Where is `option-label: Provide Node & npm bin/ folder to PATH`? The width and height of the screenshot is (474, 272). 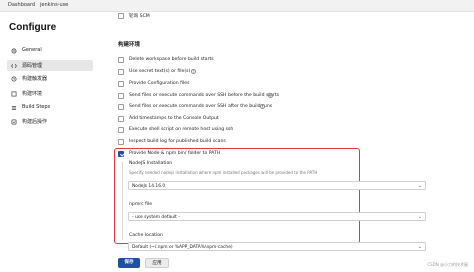 option-label: Provide Node & npm bin/ folder to PATH is located at coordinates (175, 153).